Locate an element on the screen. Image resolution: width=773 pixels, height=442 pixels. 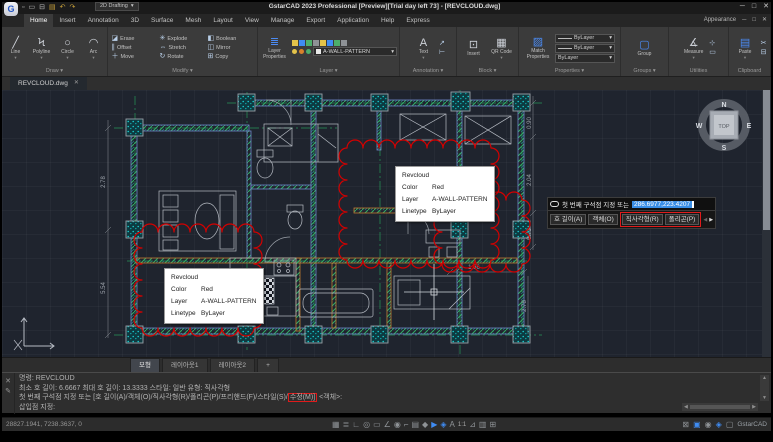
annotation-monitor-toggle: ▥ is located at coordinates (483, 425).